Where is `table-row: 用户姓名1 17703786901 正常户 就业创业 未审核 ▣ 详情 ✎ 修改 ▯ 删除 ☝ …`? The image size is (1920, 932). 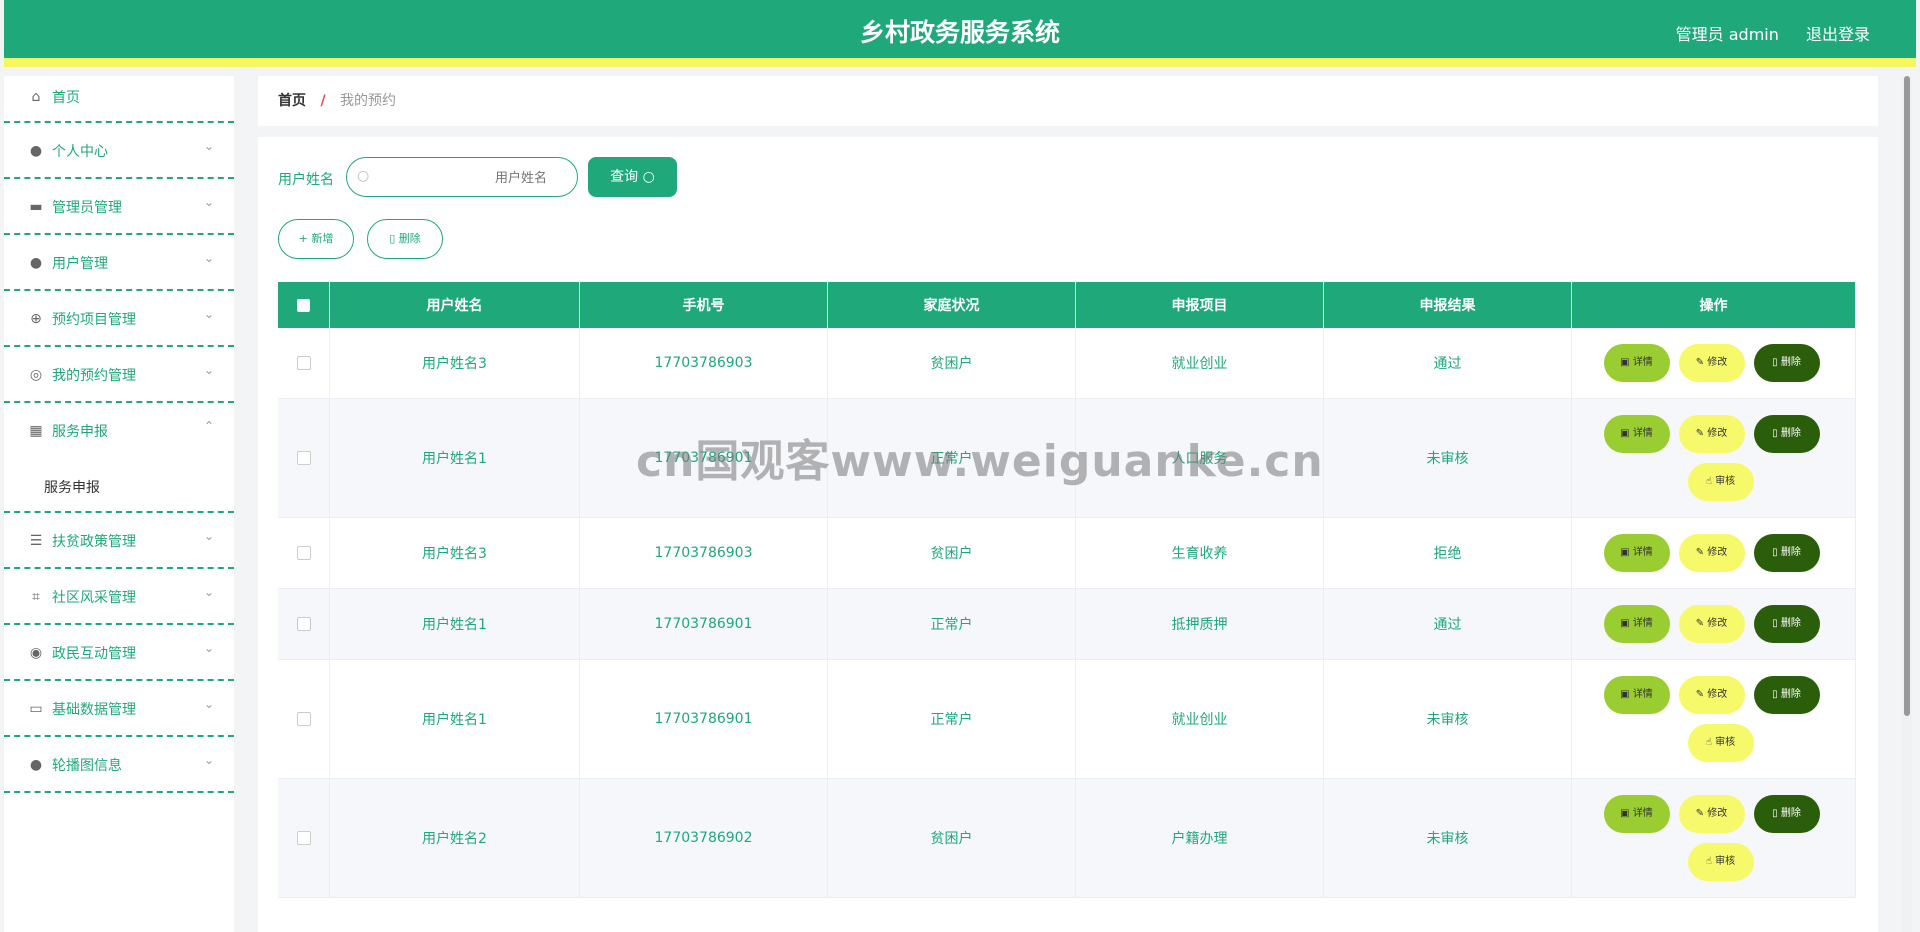
table-row: 用户姓名1 17703786901 正常户 就业创业 未审核 ▣ 详情 ✎ 修改 ▯ 删除 ☝ … is located at coordinates (1067, 719).